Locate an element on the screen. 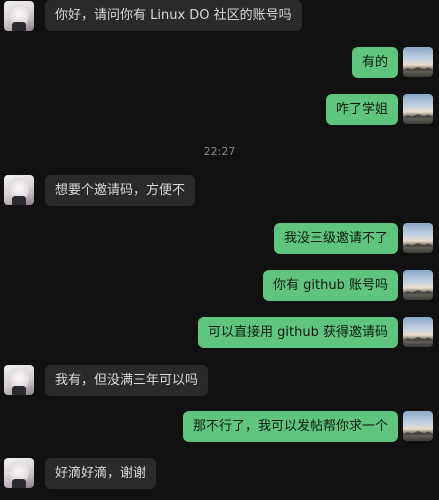 The height and width of the screenshot is (500, 439). message-row: 你有 github 账号吗 is located at coordinates (219, 285).